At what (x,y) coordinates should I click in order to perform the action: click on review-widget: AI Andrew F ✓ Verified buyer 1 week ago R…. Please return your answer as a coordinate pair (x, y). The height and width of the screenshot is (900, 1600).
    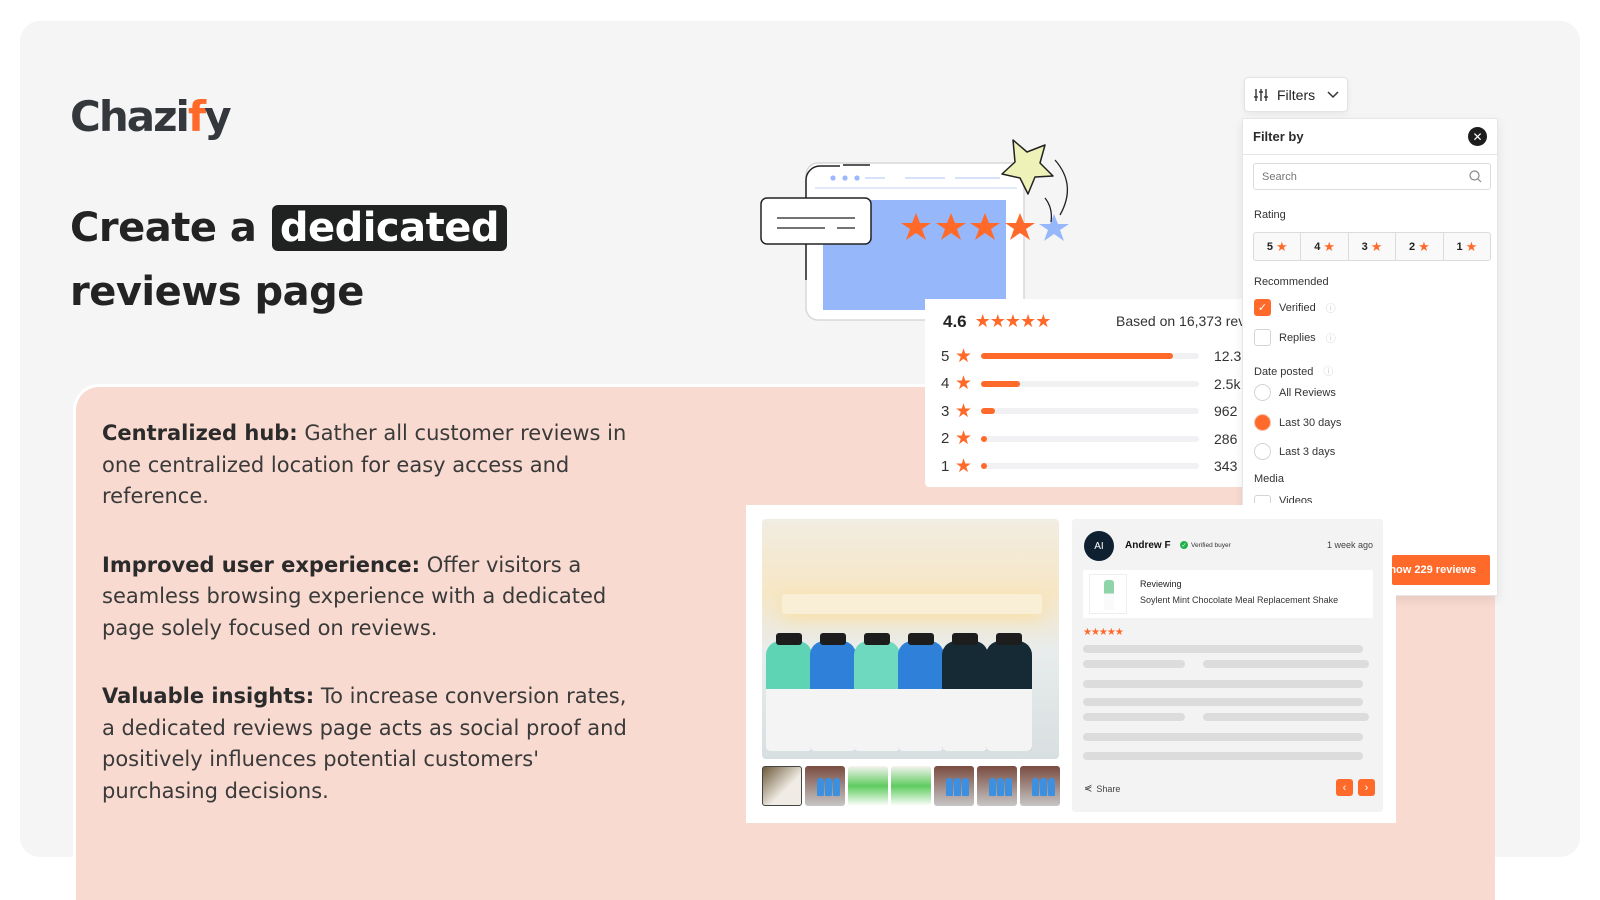
    Looking at the image, I should click on (1071, 664).